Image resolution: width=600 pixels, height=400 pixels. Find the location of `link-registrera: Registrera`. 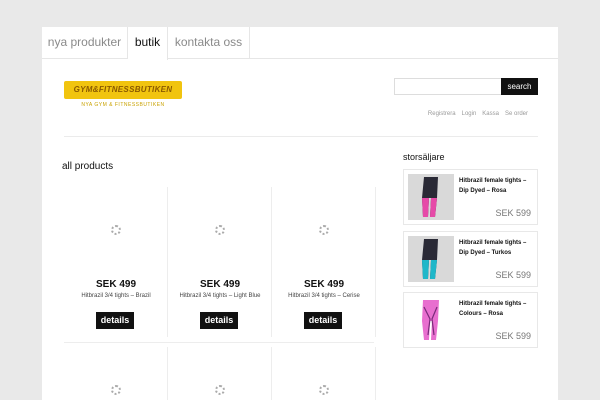

link-registrera: Registrera is located at coordinates (442, 114).